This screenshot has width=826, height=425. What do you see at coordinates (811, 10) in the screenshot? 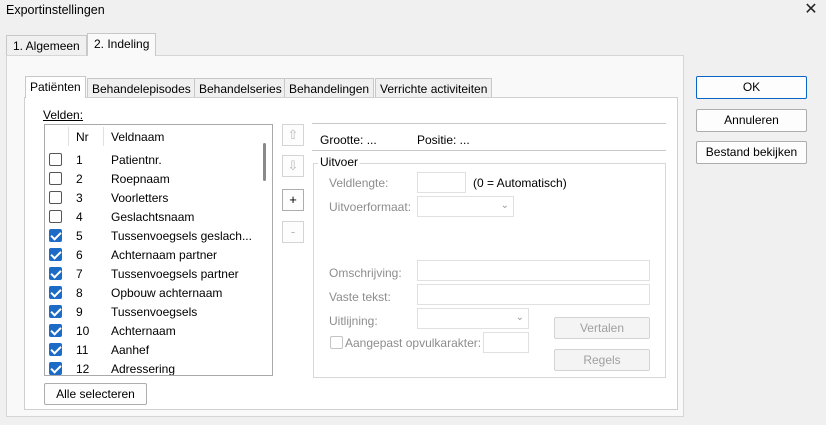
I see `close-icon: ✕` at bounding box center [811, 10].